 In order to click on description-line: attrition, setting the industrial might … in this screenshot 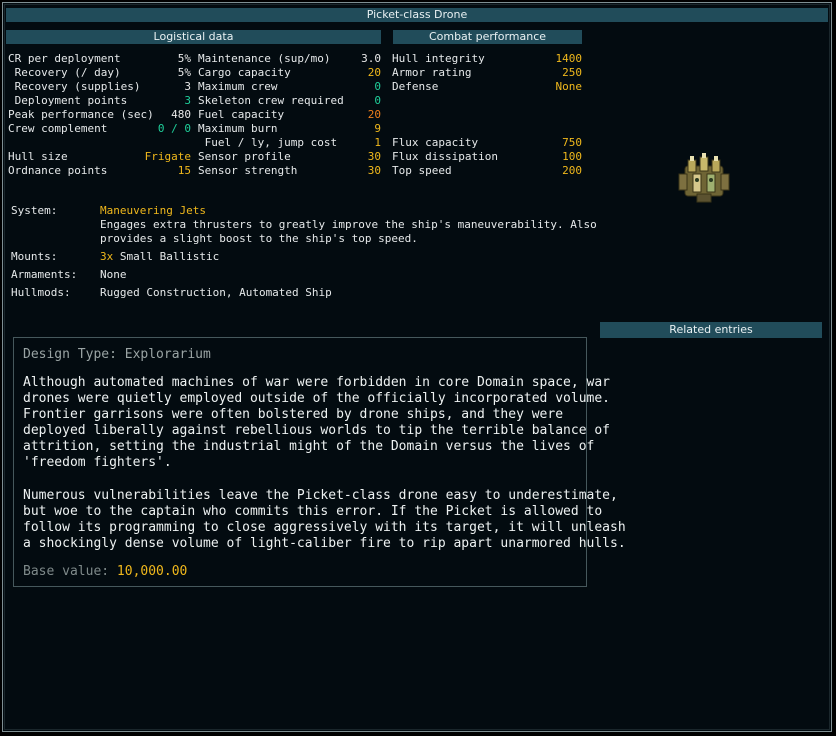, I will do `click(309, 446)`.